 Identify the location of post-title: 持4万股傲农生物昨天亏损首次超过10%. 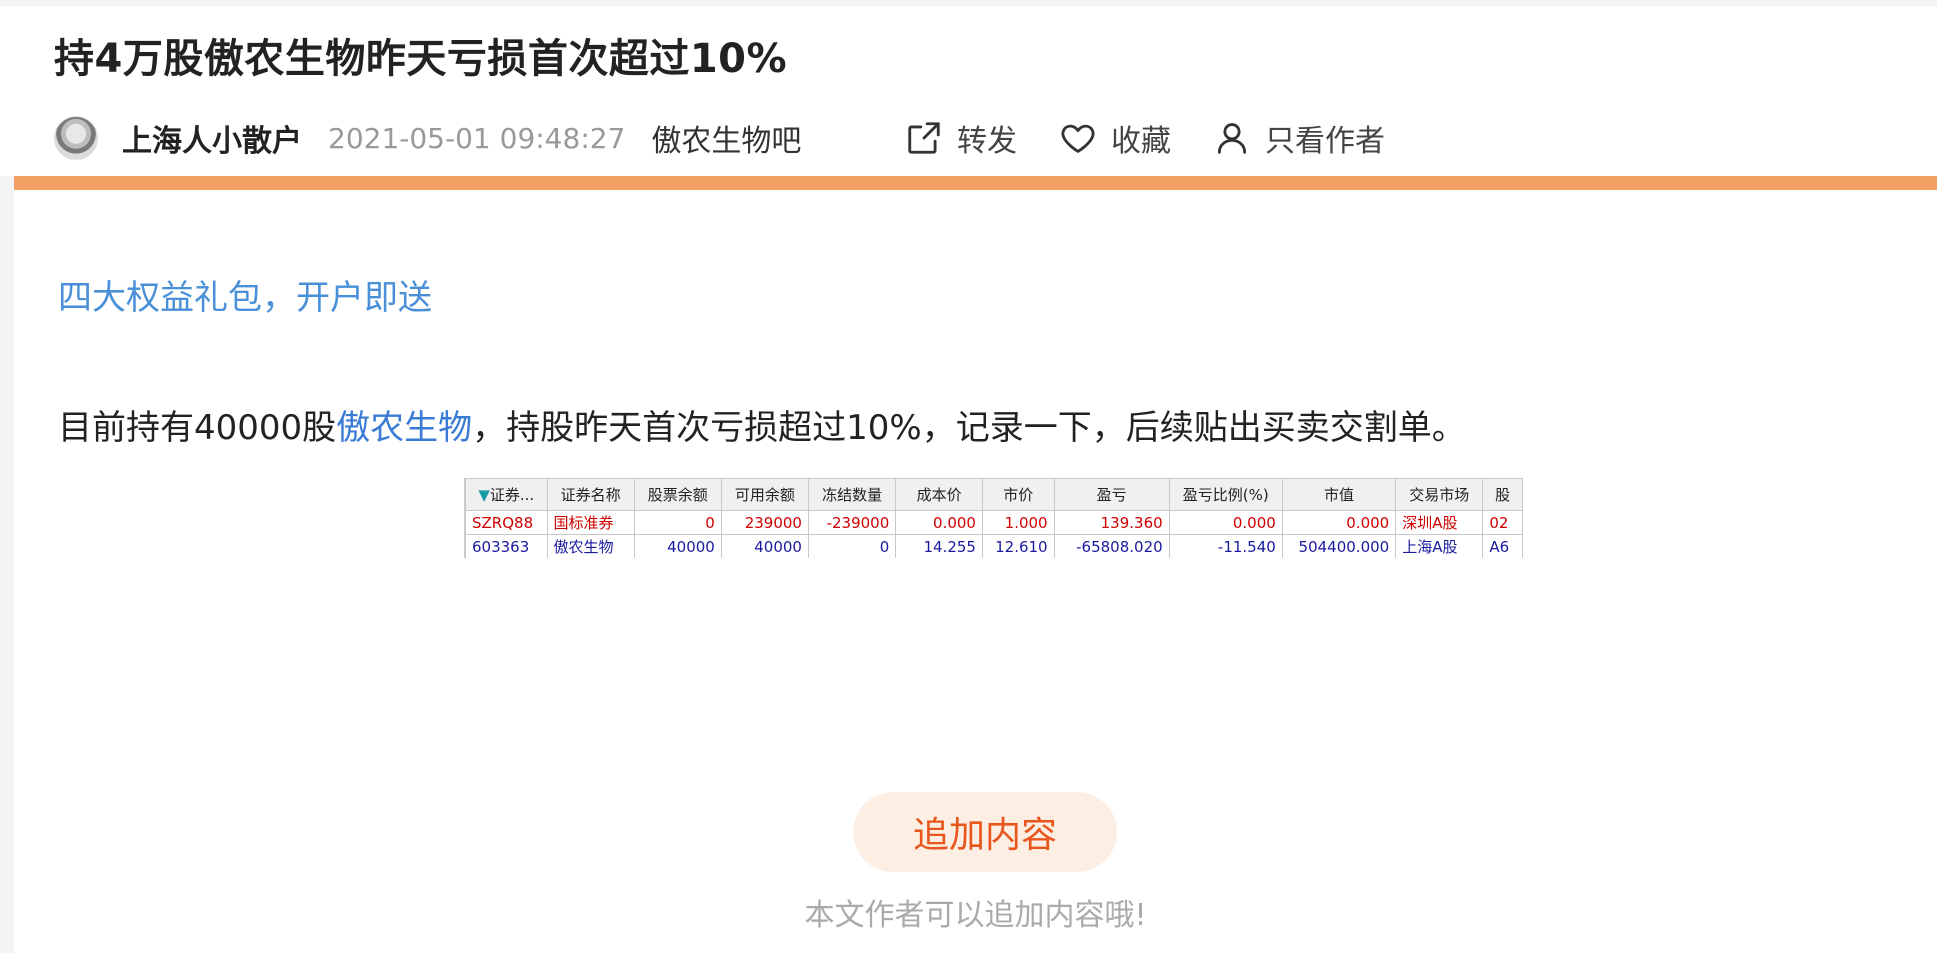
(421, 59).